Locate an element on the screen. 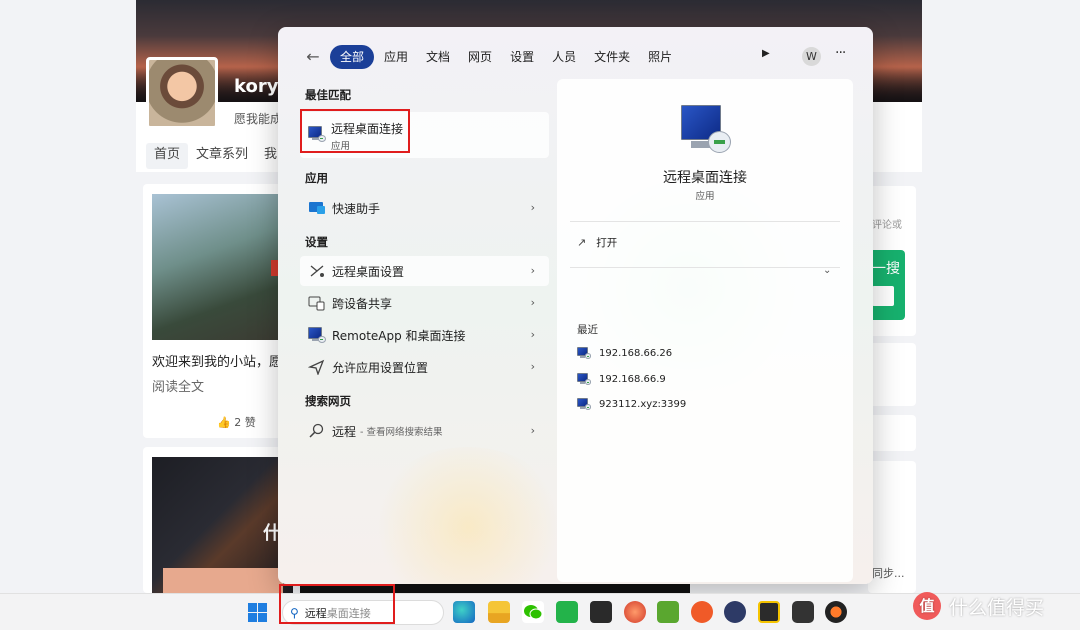 The height and width of the screenshot is (630, 1080). edge-icon is located at coordinates (464, 612).